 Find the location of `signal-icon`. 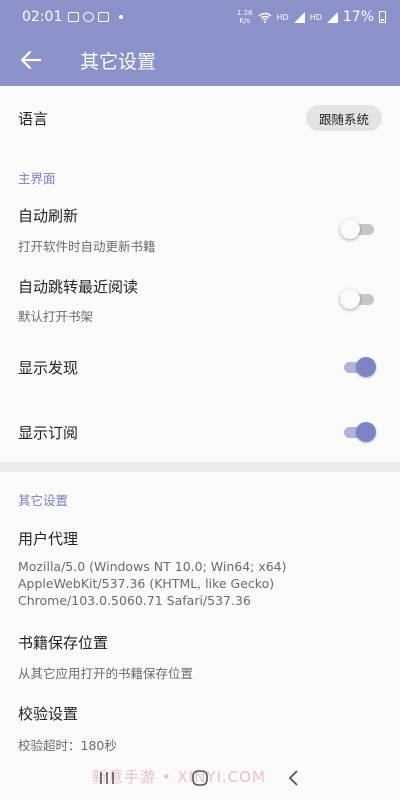

signal-icon is located at coordinates (299, 17).